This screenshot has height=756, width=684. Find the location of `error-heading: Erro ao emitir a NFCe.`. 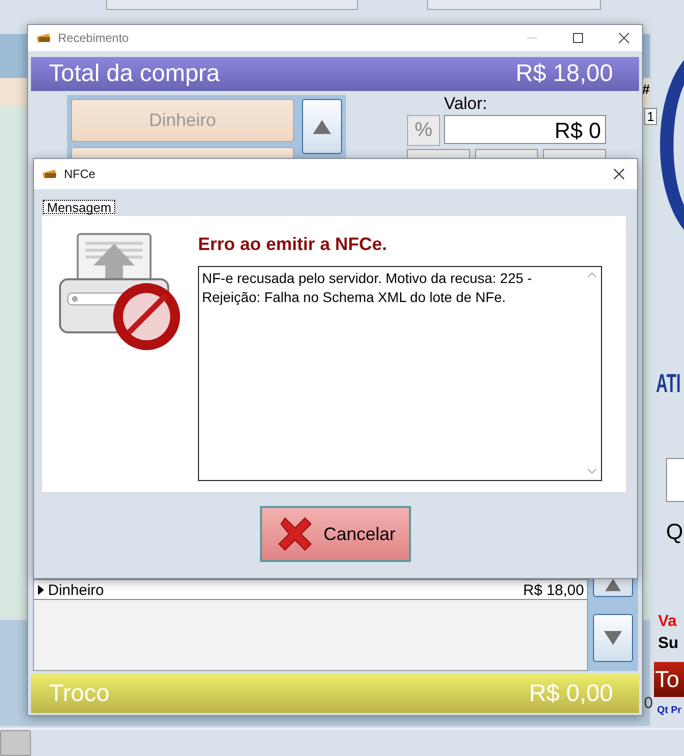

error-heading: Erro ao emitir a NFCe. is located at coordinates (293, 244).